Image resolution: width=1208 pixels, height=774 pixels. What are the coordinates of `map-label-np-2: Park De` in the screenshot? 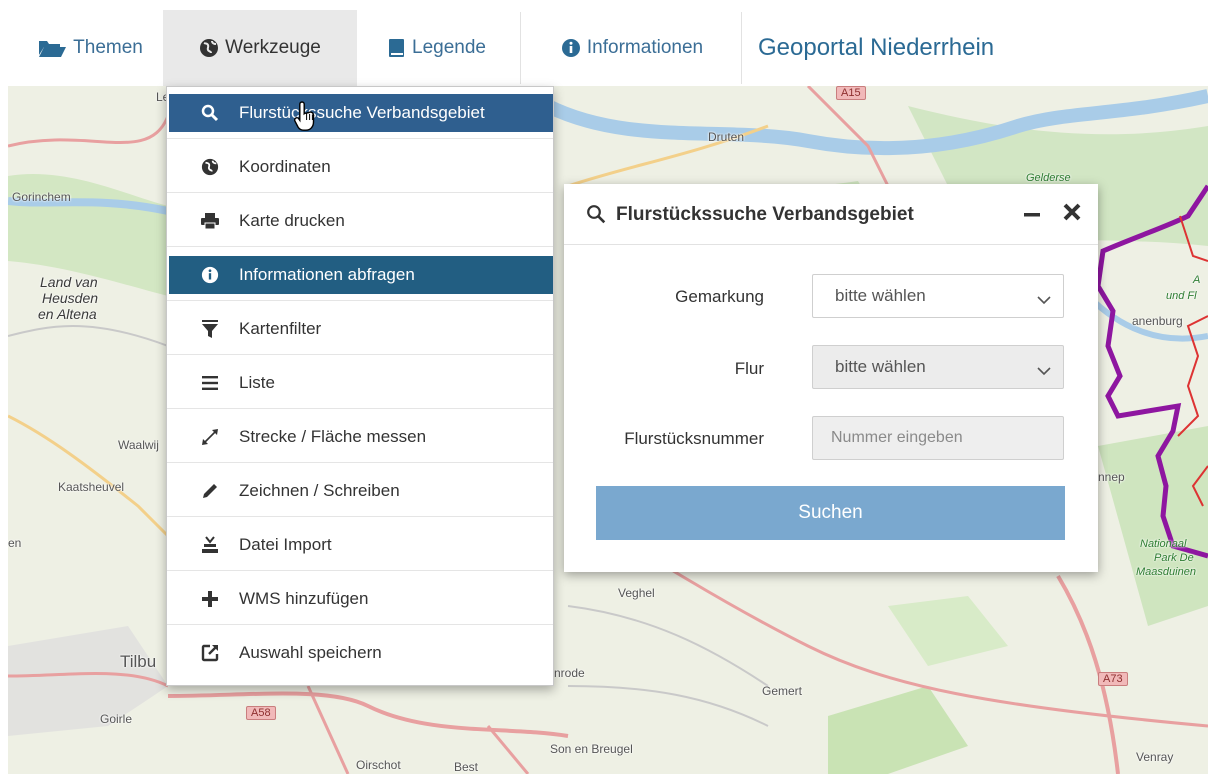 It's located at (1174, 558).